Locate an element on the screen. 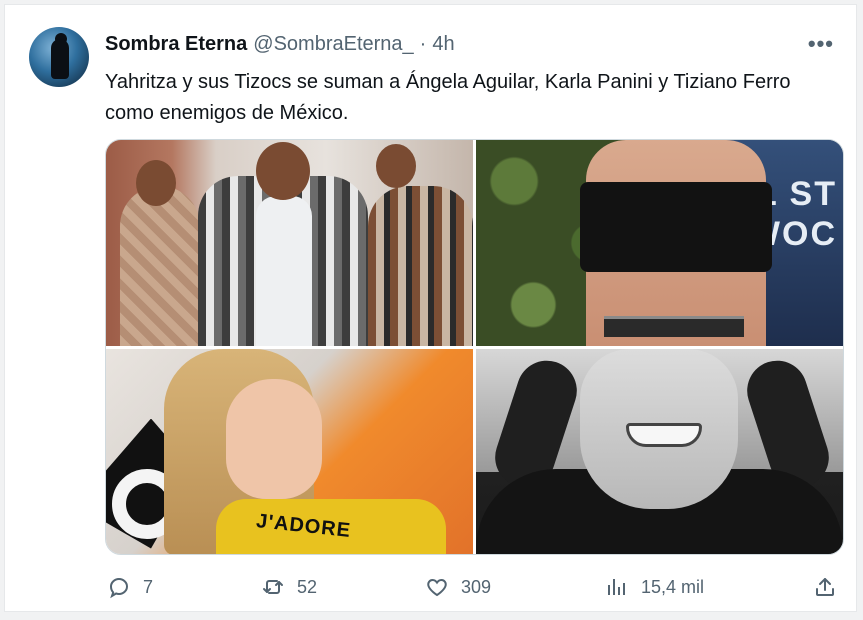 The height and width of the screenshot is (620, 863). like-count: 309 is located at coordinates (476, 586).